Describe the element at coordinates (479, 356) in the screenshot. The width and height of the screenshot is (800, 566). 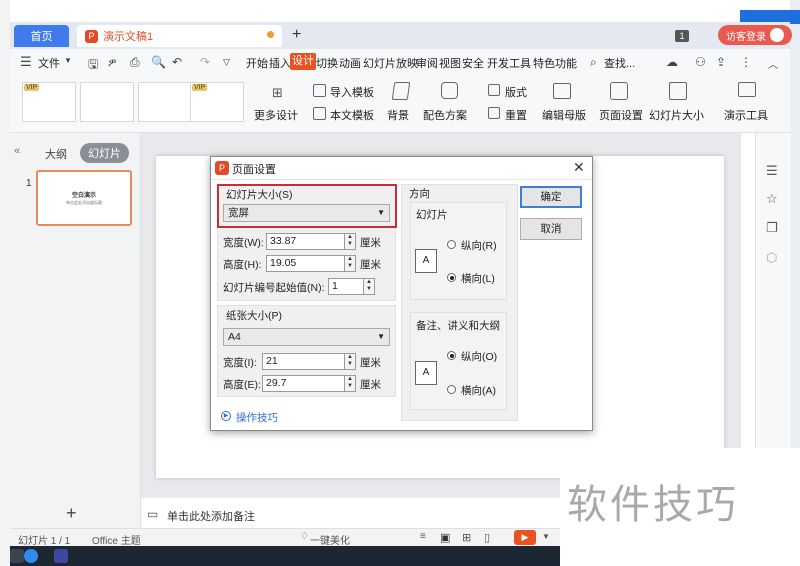
I see `portrait-o-label: 纵向(O)` at that location.